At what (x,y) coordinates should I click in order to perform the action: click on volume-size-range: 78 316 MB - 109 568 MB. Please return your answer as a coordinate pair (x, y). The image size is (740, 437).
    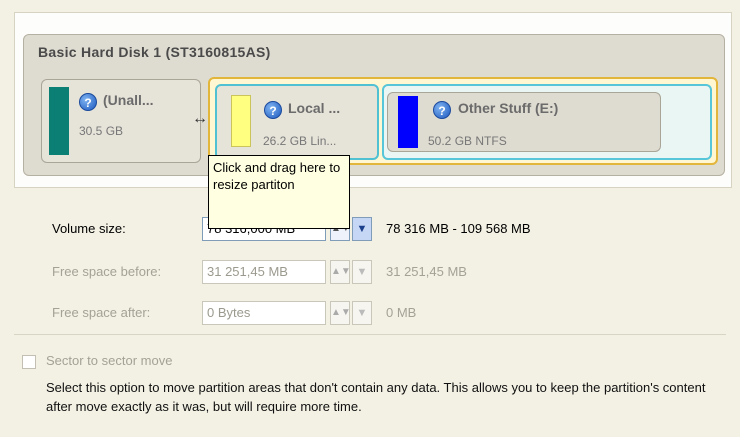
    Looking at the image, I should click on (458, 228).